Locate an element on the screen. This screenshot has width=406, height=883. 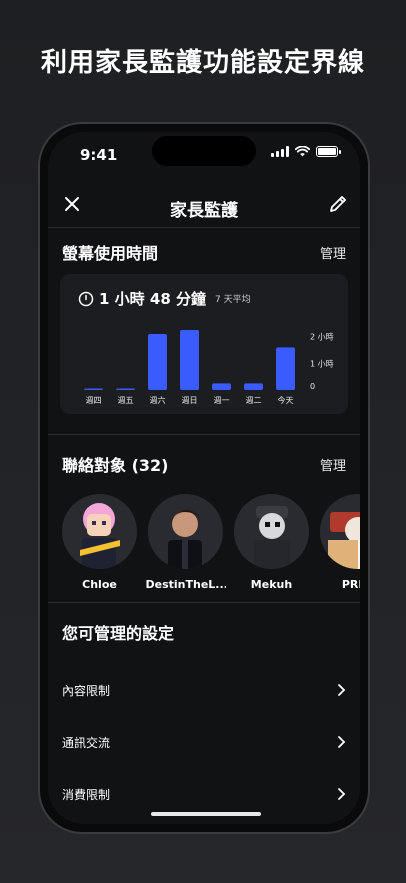
contact-item: Mekuh is located at coordinates (271, 542).